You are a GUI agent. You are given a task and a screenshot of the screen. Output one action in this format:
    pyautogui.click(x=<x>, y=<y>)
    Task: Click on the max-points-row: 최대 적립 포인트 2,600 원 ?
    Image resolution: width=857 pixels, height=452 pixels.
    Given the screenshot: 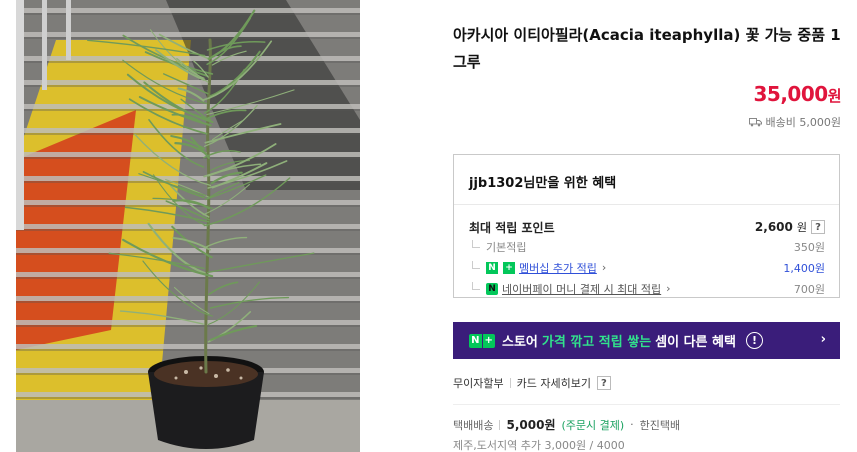 What is the action you would take?
    pyautogui.click(x=647, y=227)
    